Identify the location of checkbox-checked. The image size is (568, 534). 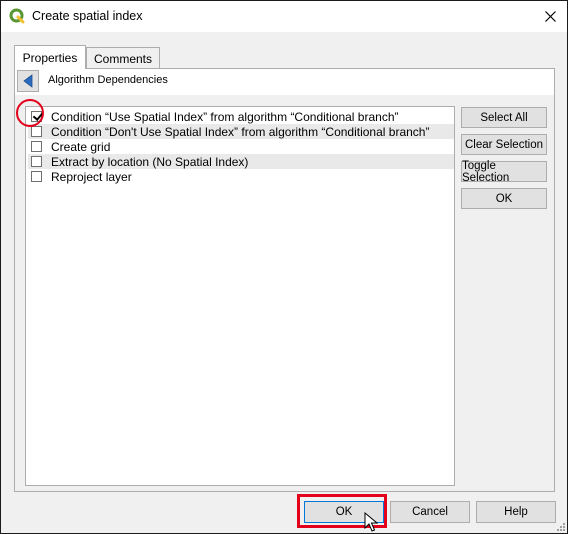
(36, 116).